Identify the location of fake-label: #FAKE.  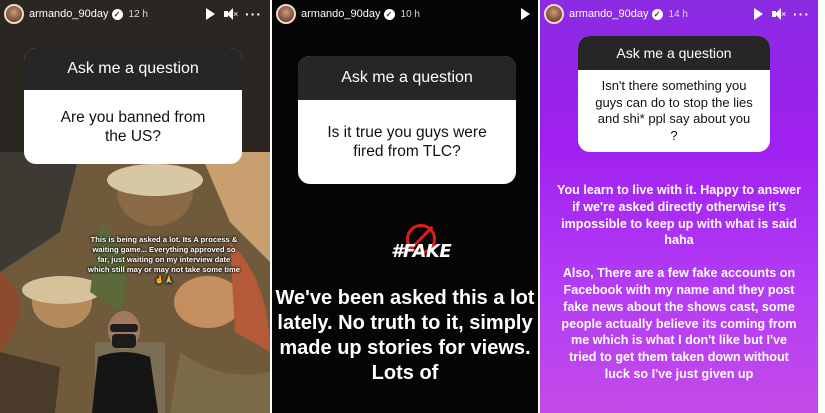
(421, 251).